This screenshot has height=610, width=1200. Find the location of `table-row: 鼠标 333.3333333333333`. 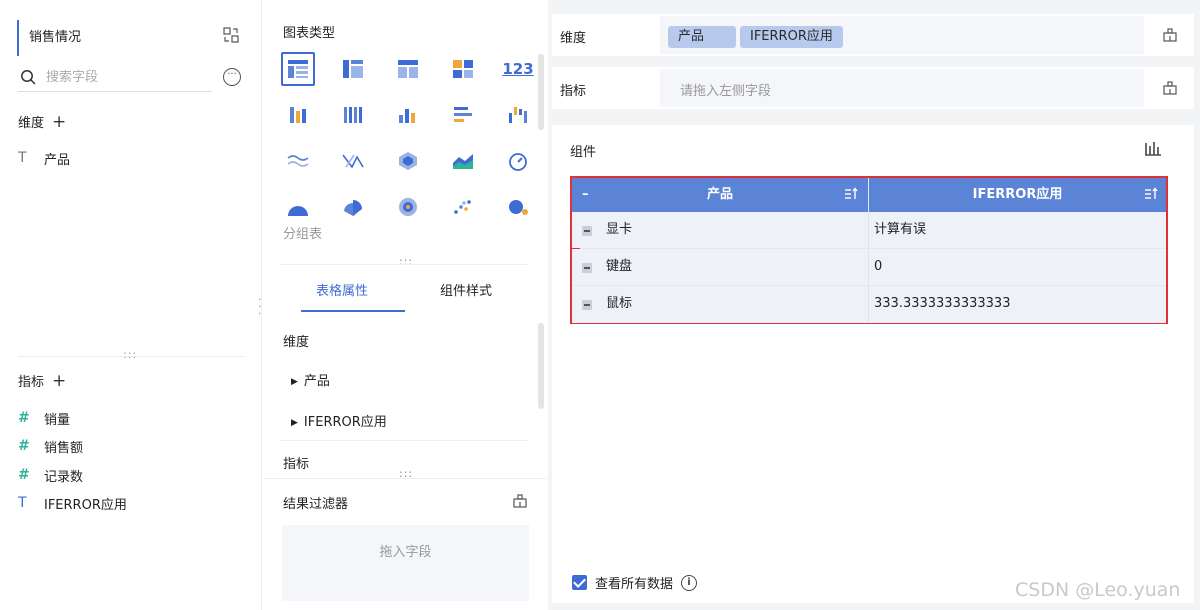

table-row: 鼠标 333.3333333333333 is located at coordinates (869, 304).